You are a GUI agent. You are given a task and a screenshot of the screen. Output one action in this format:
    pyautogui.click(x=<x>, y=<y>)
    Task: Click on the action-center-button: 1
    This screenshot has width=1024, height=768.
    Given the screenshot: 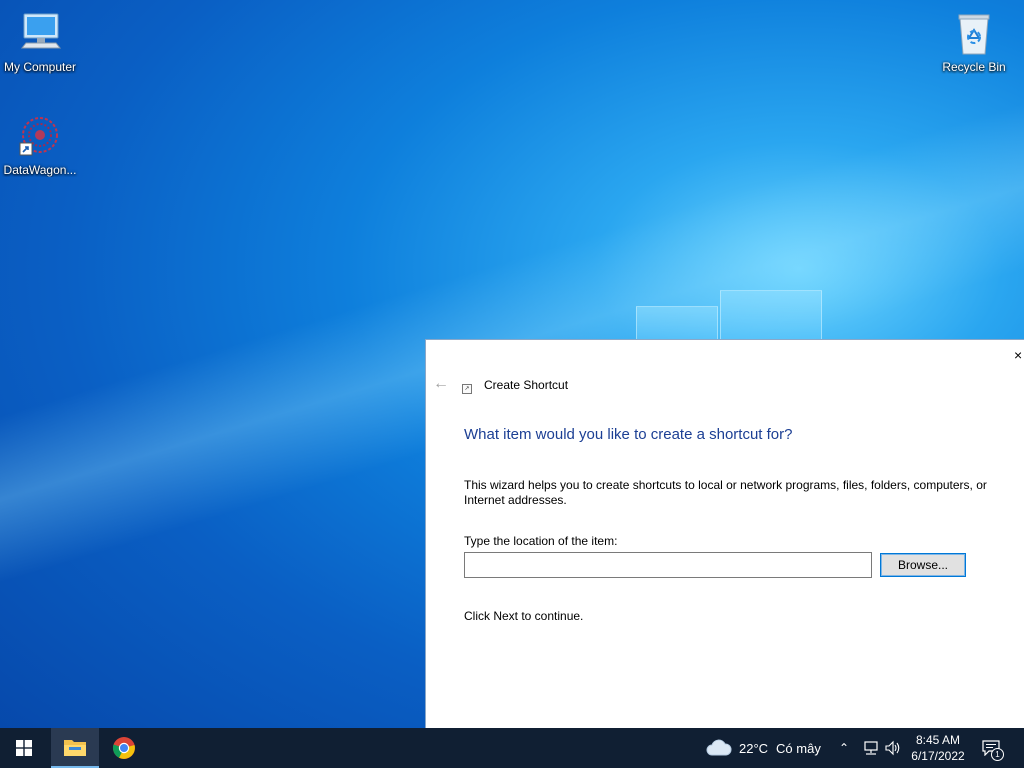 What is the action you would take?
    pyautogui.click(x=993, y=748)
    